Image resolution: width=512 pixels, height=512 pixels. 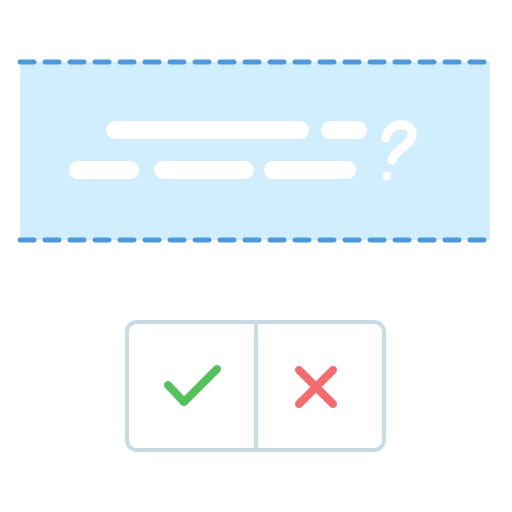 I want to click on confirm-button, so click(x=191, y=386).